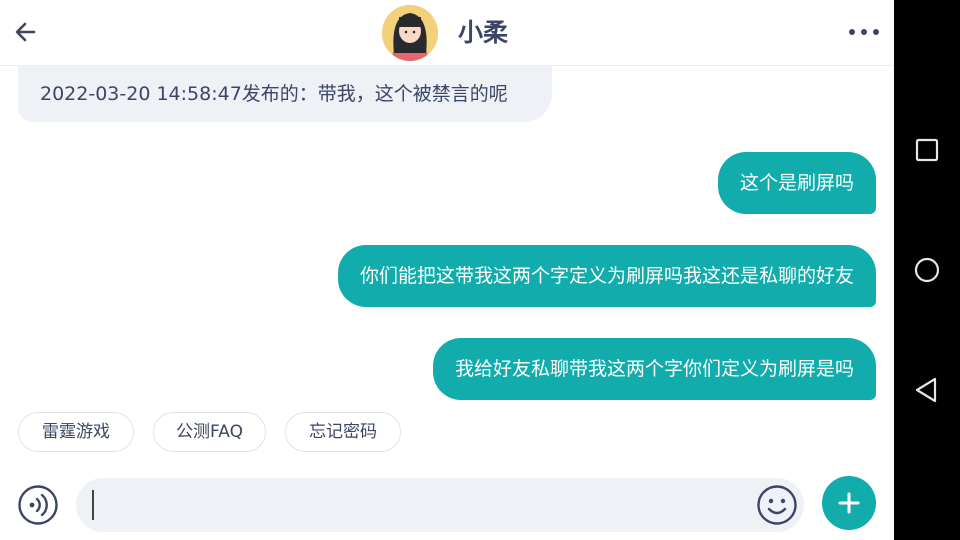  I want to click on plus-icon, so click(849, 503).